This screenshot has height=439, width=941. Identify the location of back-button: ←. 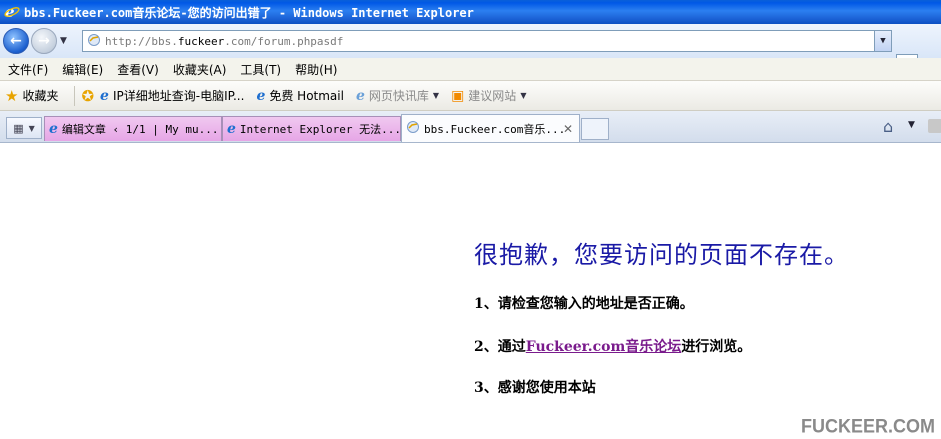
(16, 41).